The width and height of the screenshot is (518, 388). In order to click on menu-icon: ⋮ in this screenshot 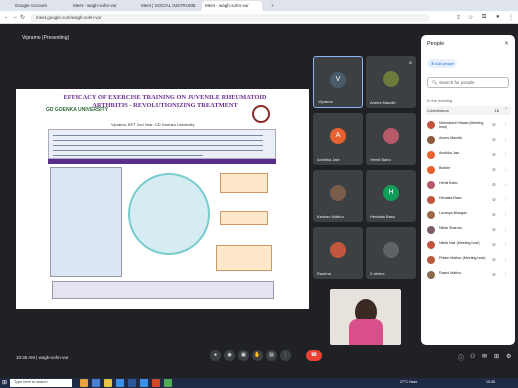, I will do `click(511, 17)`.